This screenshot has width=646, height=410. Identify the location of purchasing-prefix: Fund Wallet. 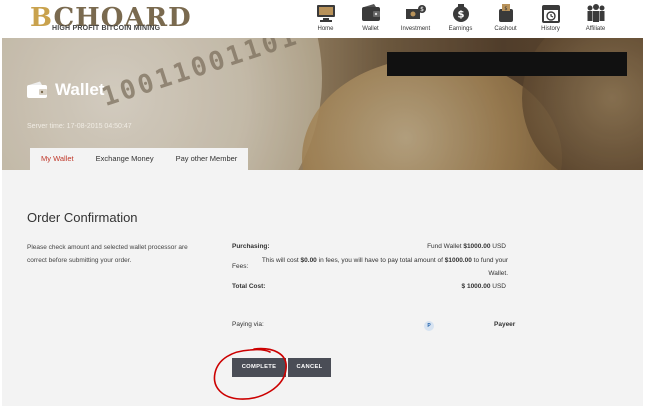
(444, 246).